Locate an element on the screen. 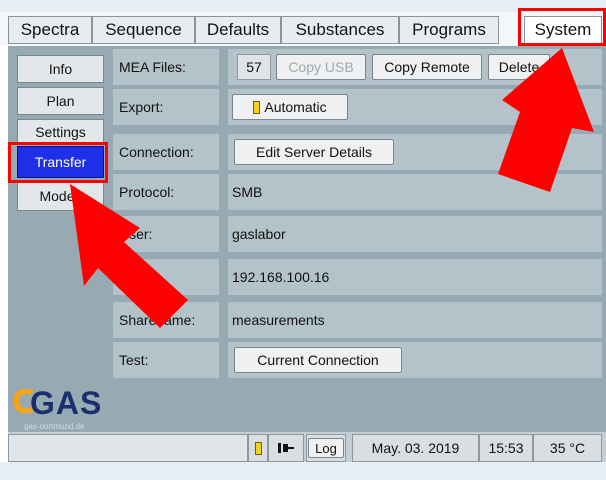 This screenshot has height=480, width=606. status-indicator is located at coordinates (258, 448).